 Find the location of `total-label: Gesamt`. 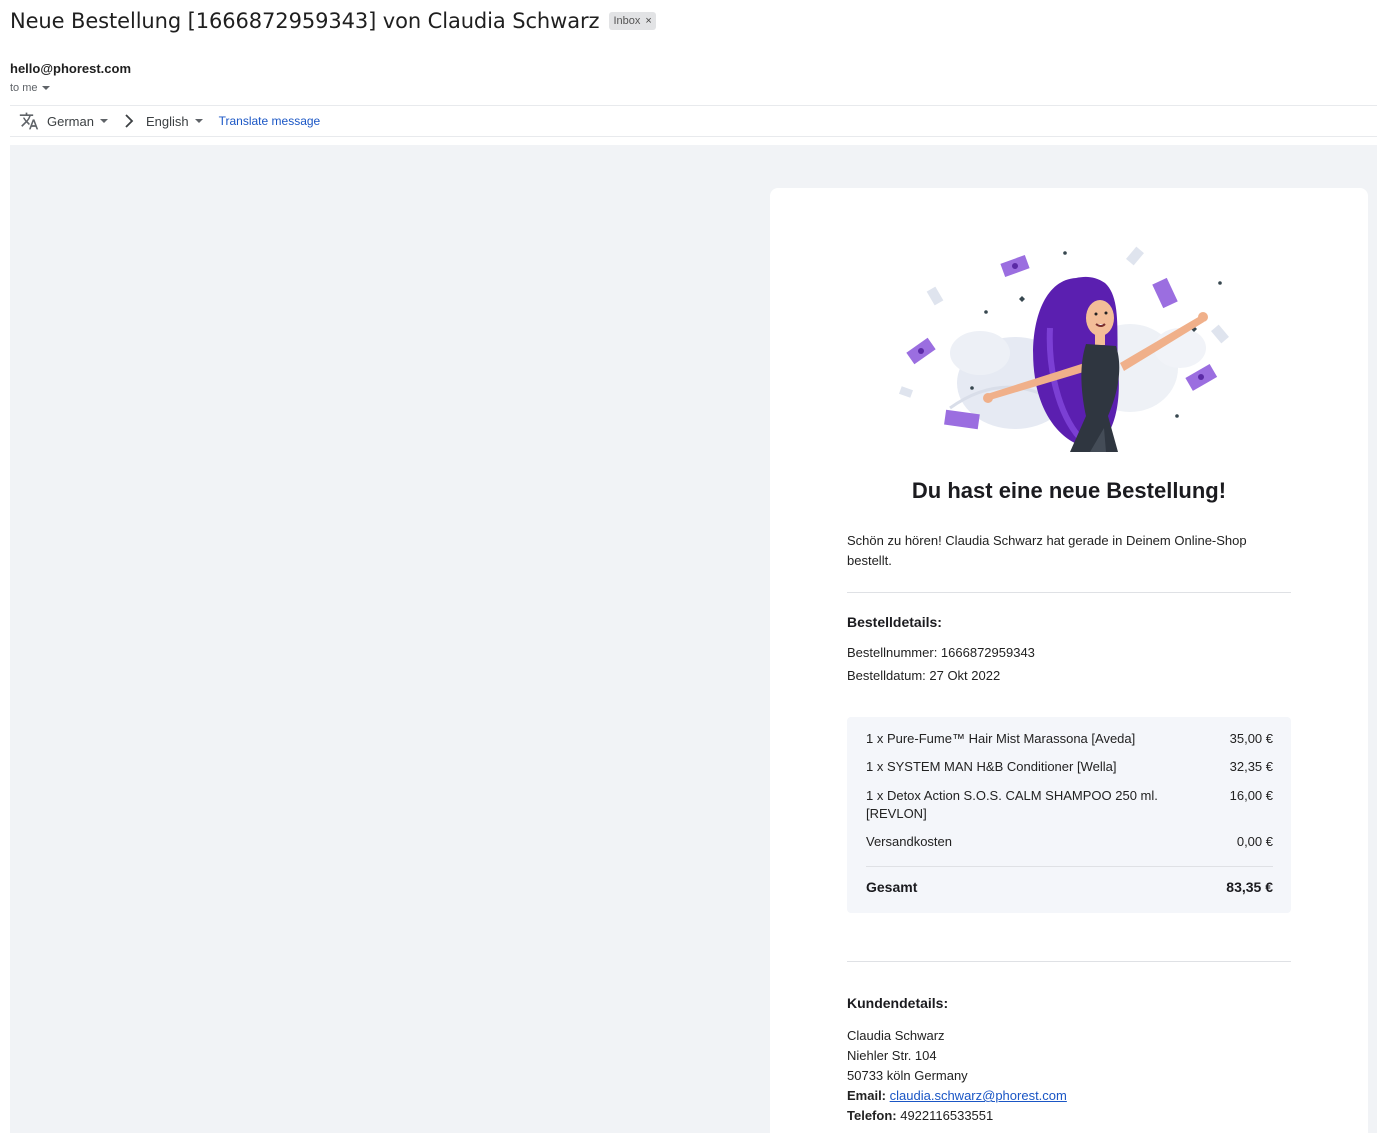

total-label: Gesamt is located at coordinates (892, 887).